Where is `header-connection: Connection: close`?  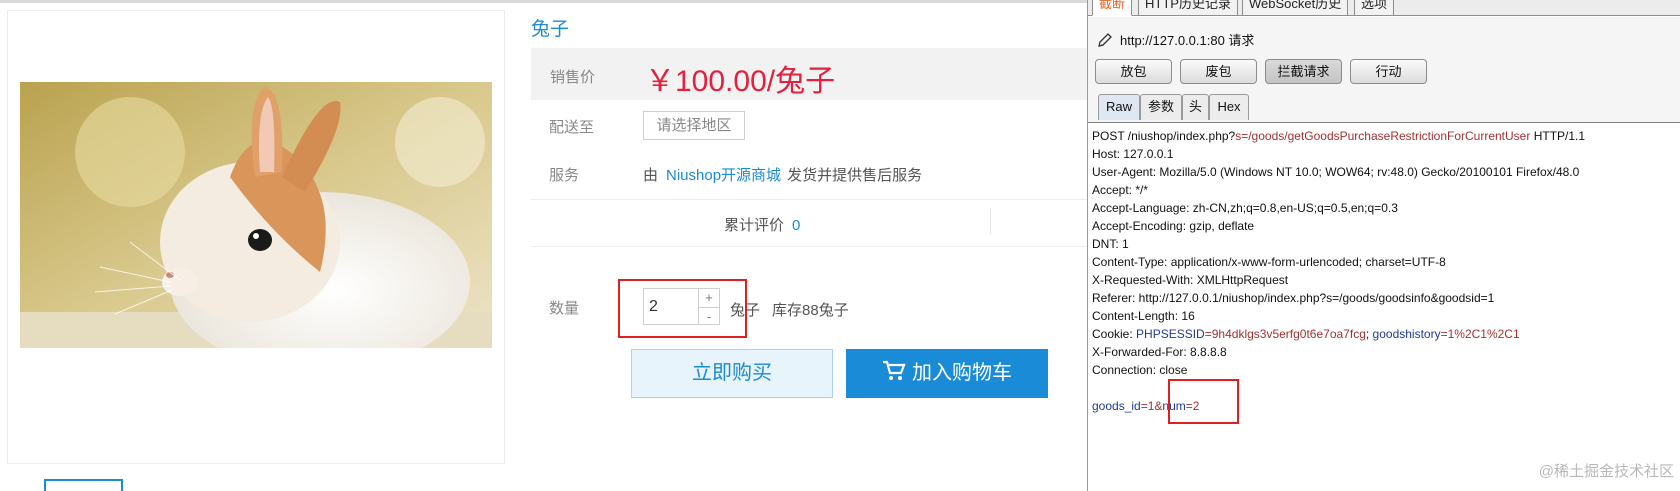
header-connection: Connection: close is located at coordinates (1140, 370).